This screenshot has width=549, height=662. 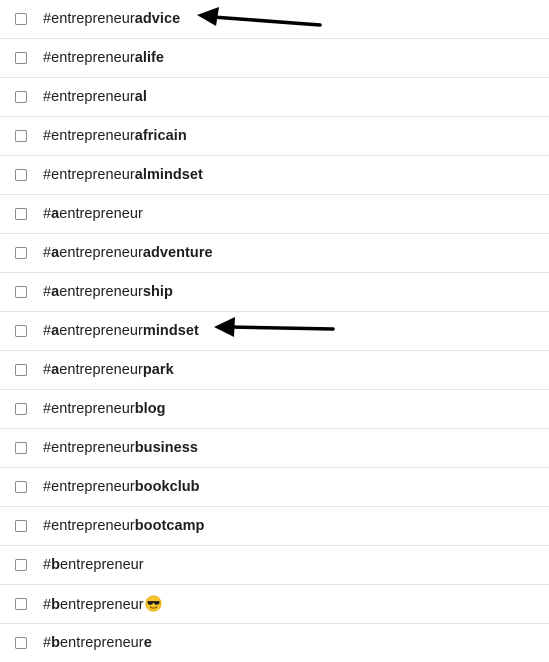 I want to click on hashtag-label: #entrepreneurblog, so click(x=104, y=409).